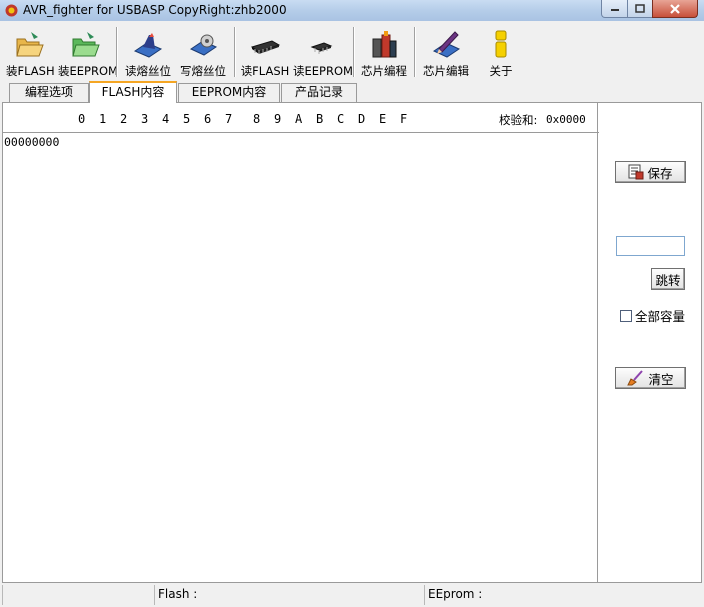 This screenshot has height=607, width=704. What do you see at coordinates (626, 315) in the screenshot?
I see `full-capacity-checkbox` at bounding box center [626, 315].